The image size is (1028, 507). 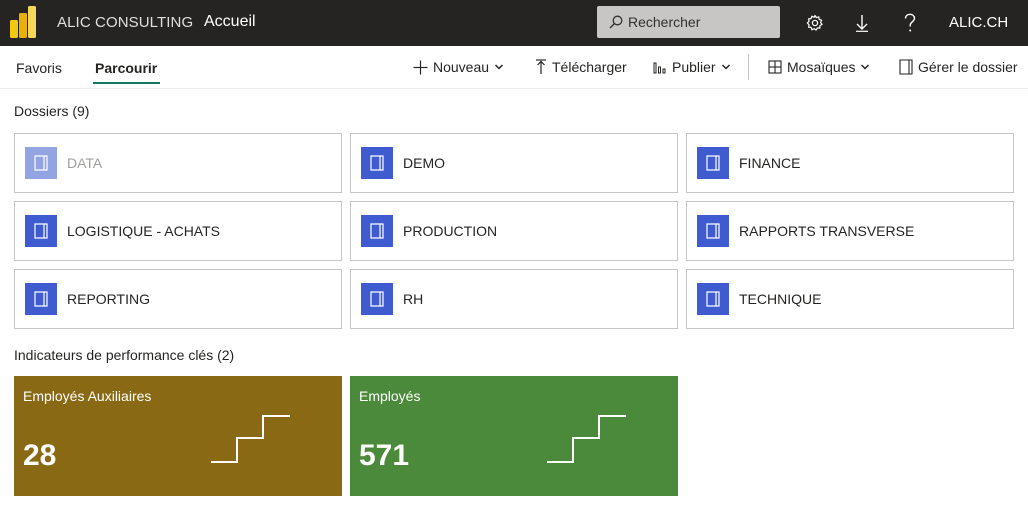 What do you see at coordinates (589, 67) in the screenshot?
I see `upload-label: Télécharger` at bounding box center [589, 67].